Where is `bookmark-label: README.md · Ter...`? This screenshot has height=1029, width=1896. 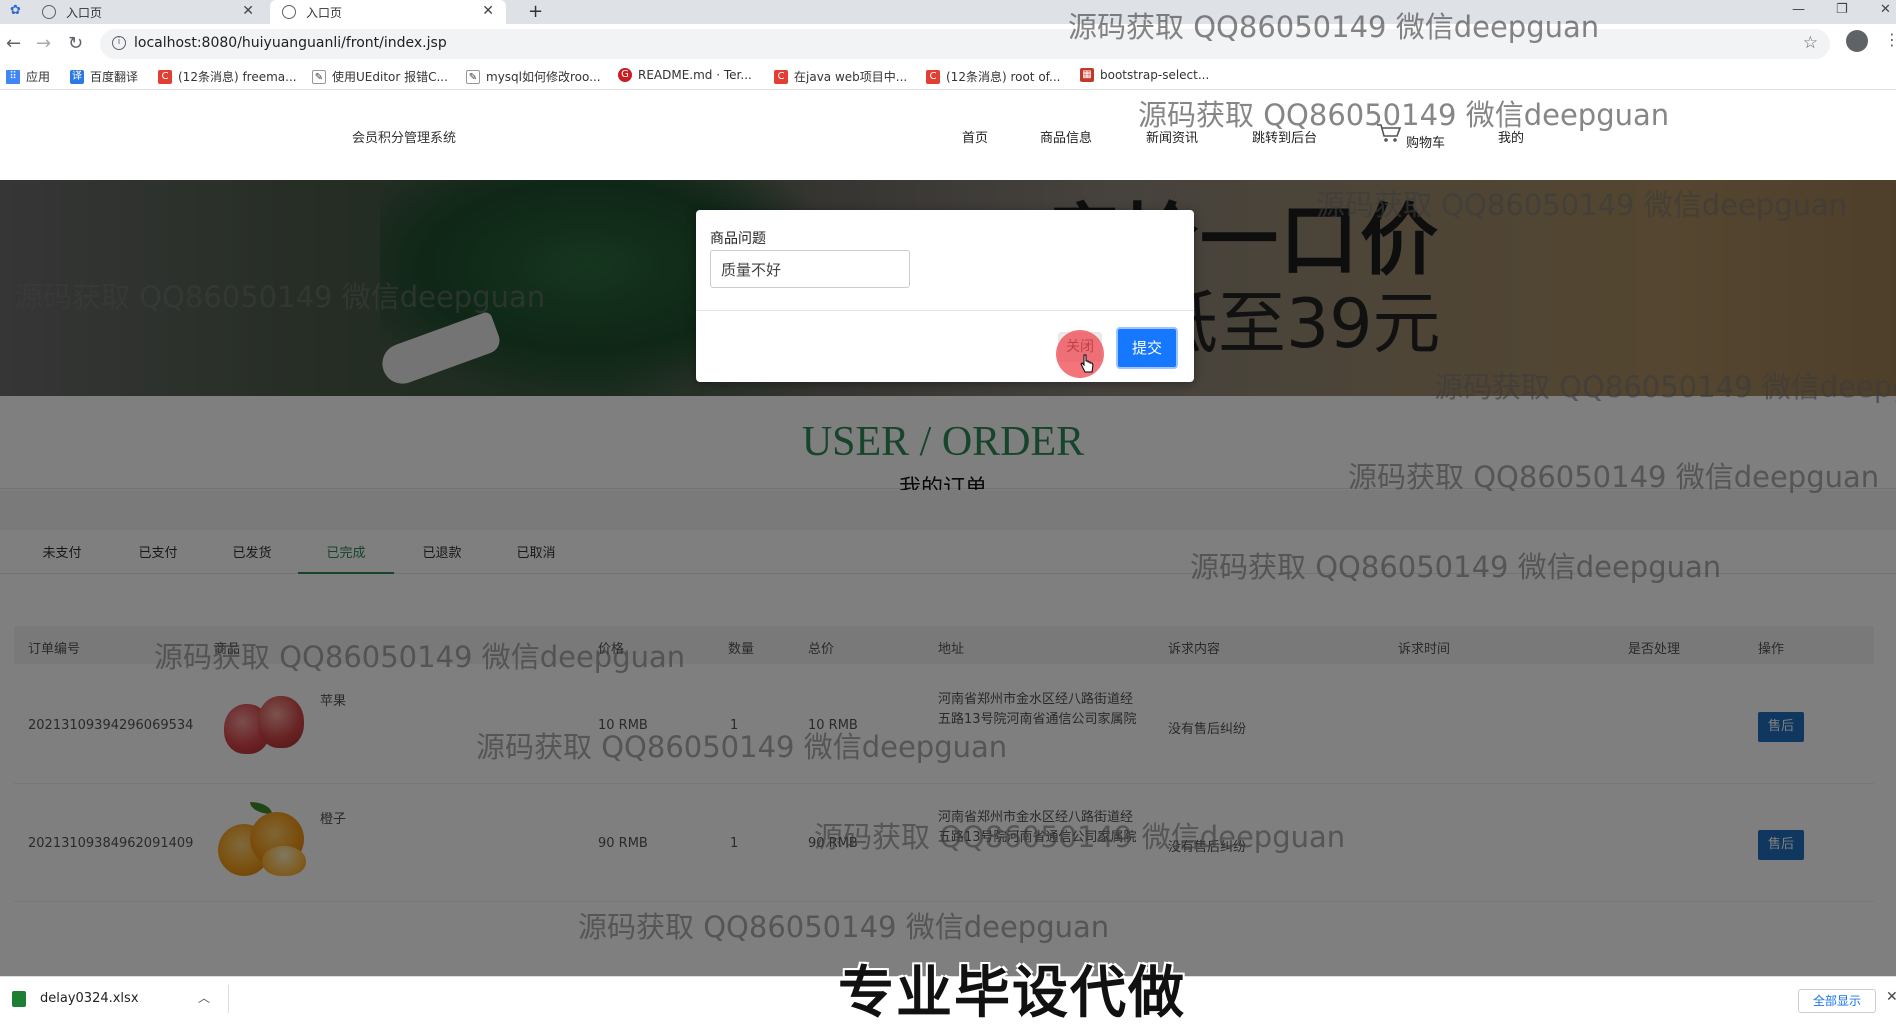 bookmark-label: README.md · Ter... is located at coordinates (695, 75).